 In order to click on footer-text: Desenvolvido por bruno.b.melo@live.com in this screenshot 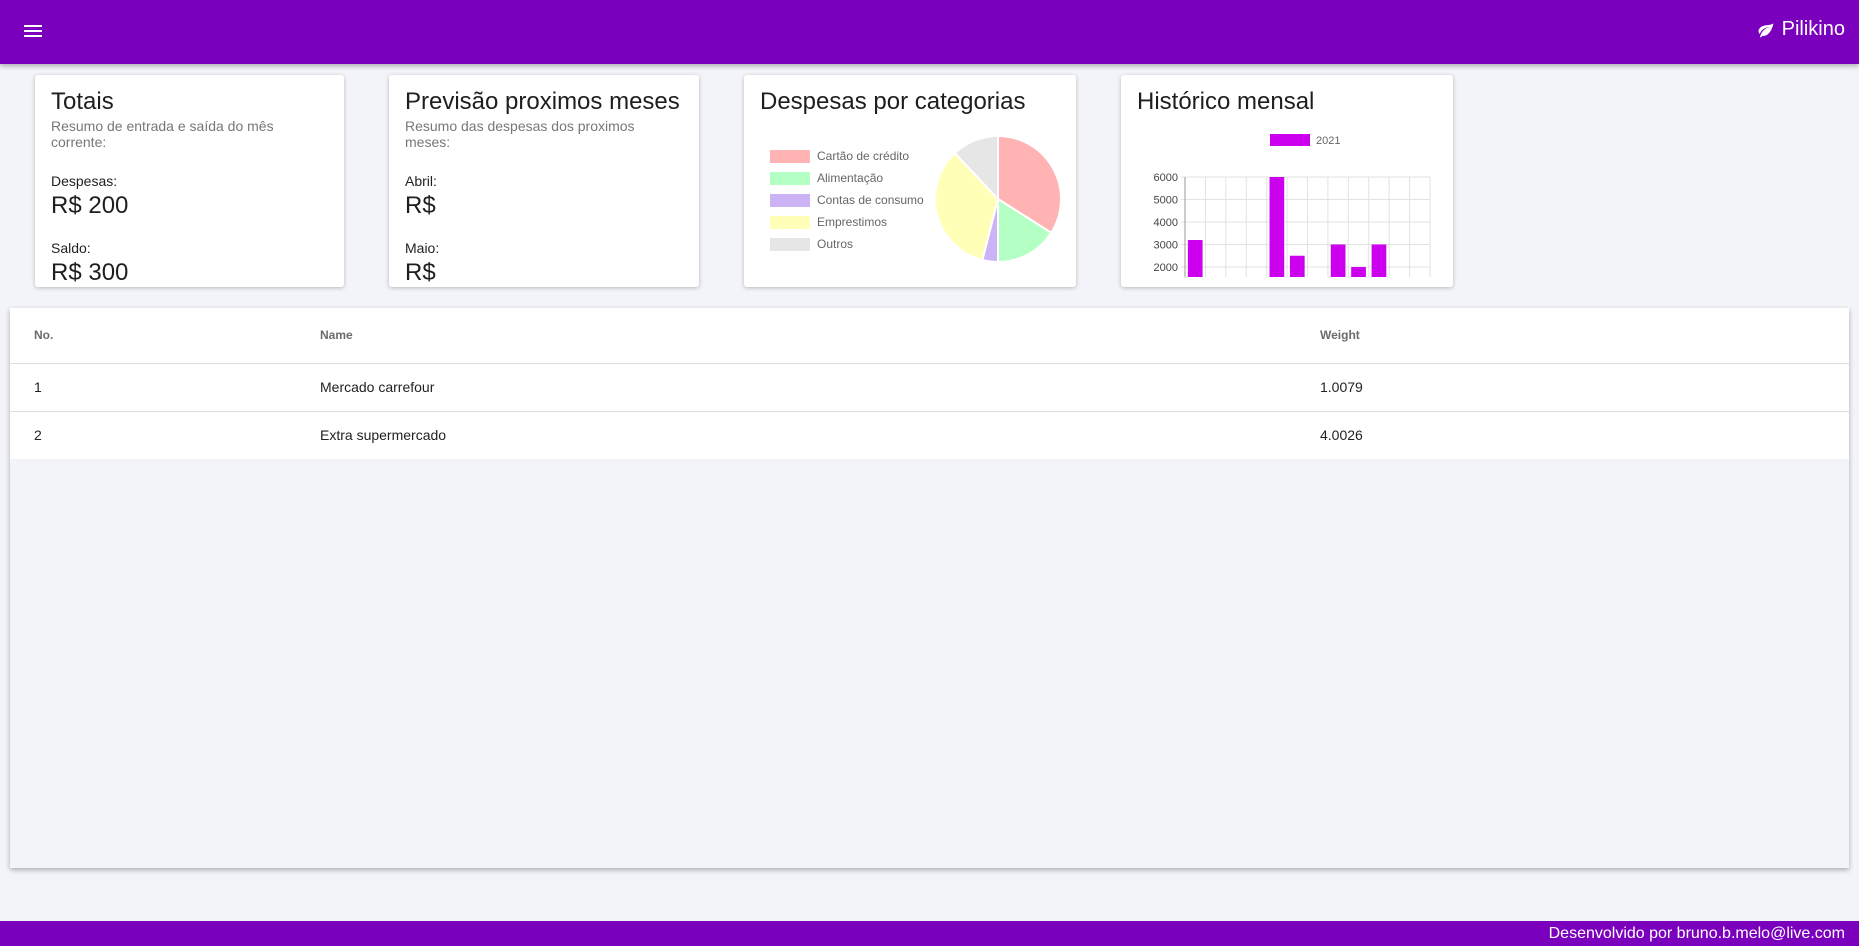, I will do `click(1696, 933)`.